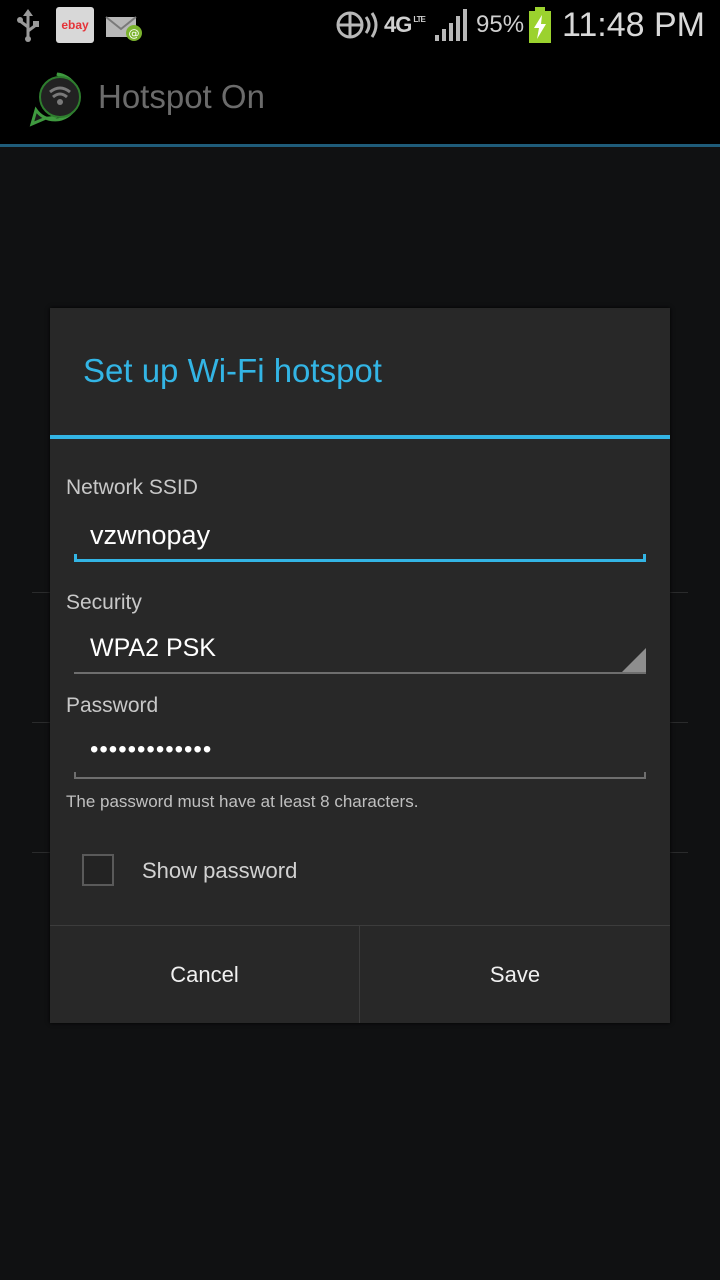 This screenshot has height=1280, width=720. I want to click on status-bar: ebay @ 4G LTE 95% 11:48 PM, so click(360, 25).